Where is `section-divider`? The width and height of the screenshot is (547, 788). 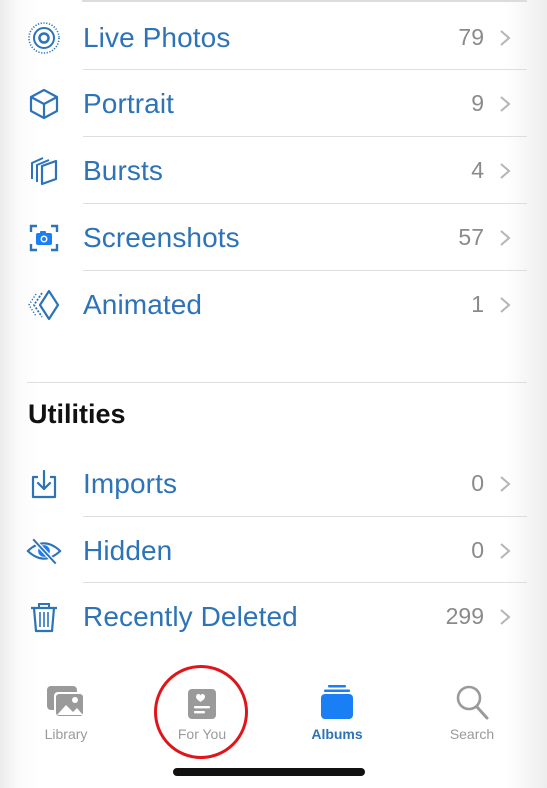
section-divider is located at coordinates (277, 382).